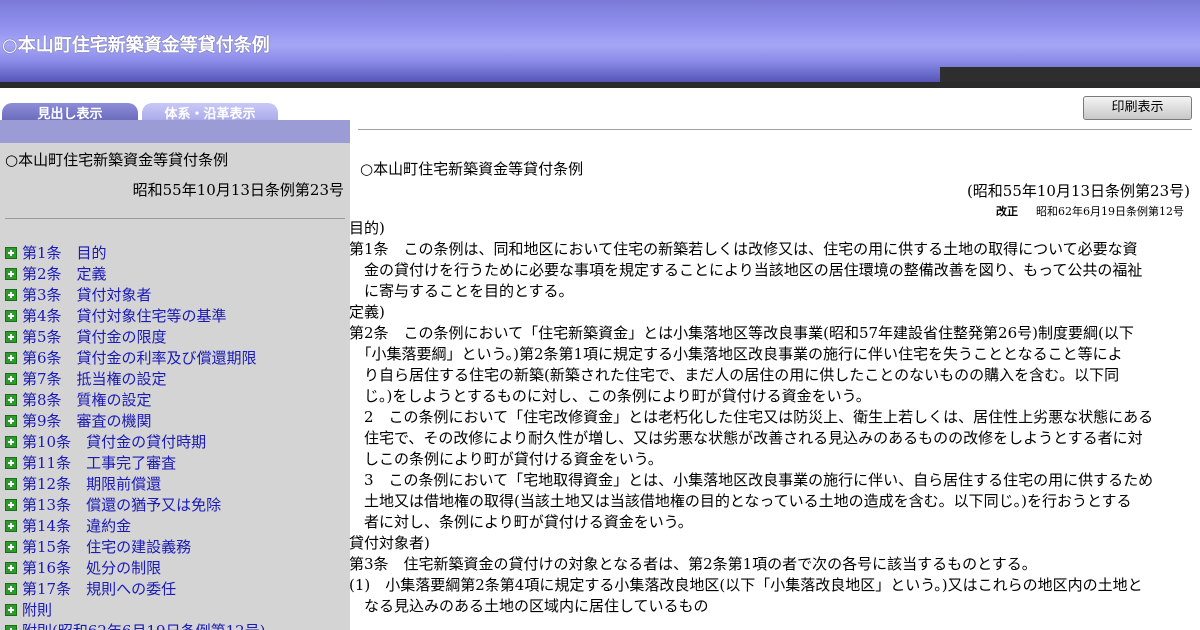 This screenshot has height=630, width=1200. Describe the element at coordinates (106, 546) in the screenshot. I see `toc-link: 第15条 住宅の建設義務` at that location.